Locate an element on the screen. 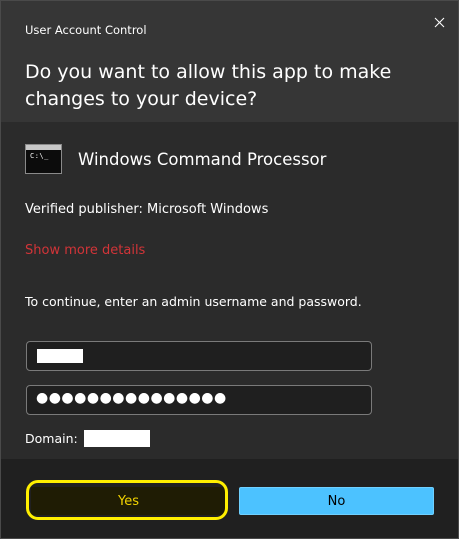  command-prompt-icon: C:\_ is located at coordinates (43, 159).